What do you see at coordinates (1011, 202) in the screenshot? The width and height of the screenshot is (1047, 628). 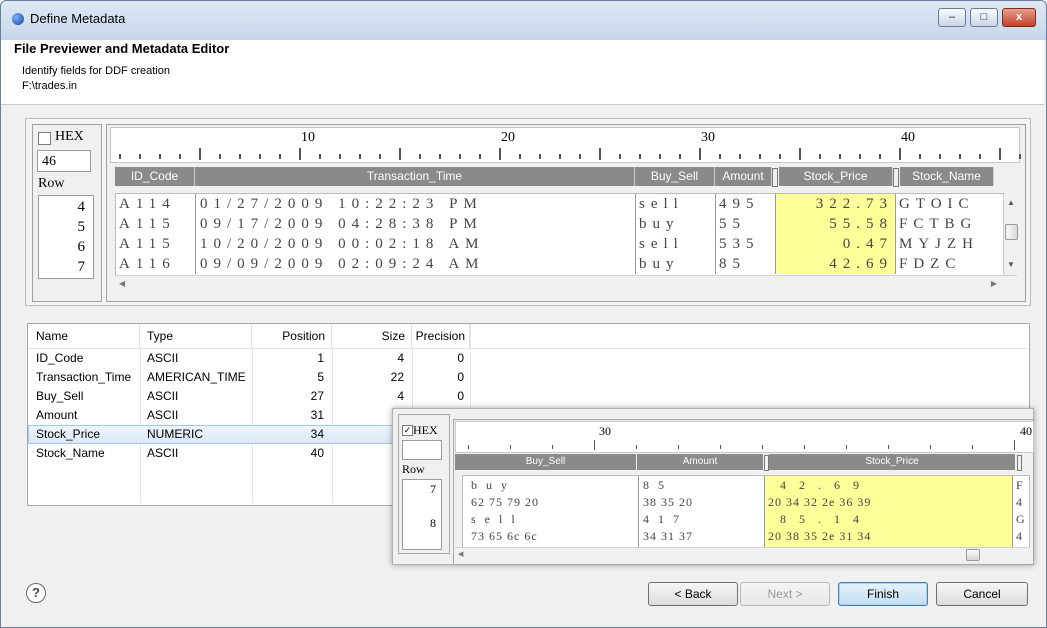 I see `scroll-up-icon: ▲` at bounding box center [1011, 202].